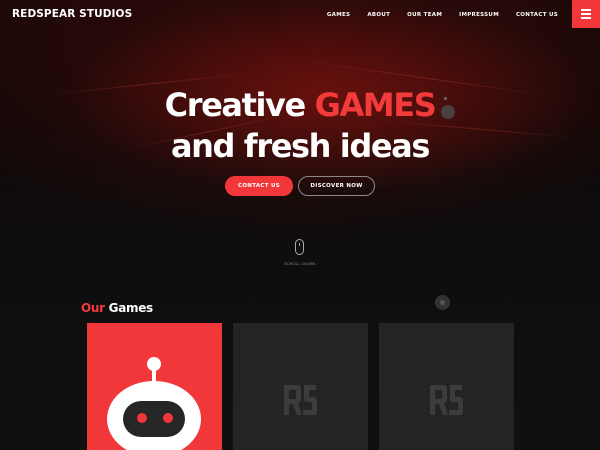  Describe the element at coordinates (154, 403) in the screenshot. I see `robot-icon` at that location.